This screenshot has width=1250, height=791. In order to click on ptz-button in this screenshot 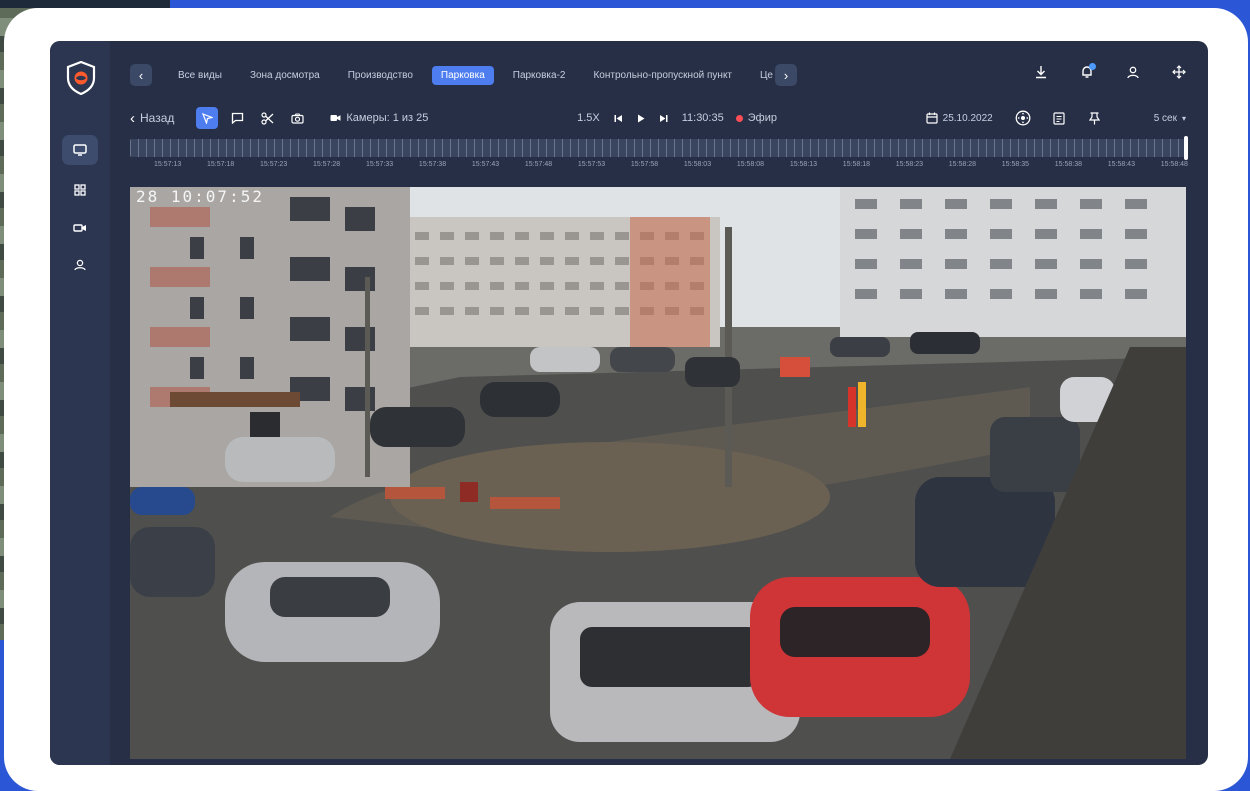, I will do `click(1023, 118)`.